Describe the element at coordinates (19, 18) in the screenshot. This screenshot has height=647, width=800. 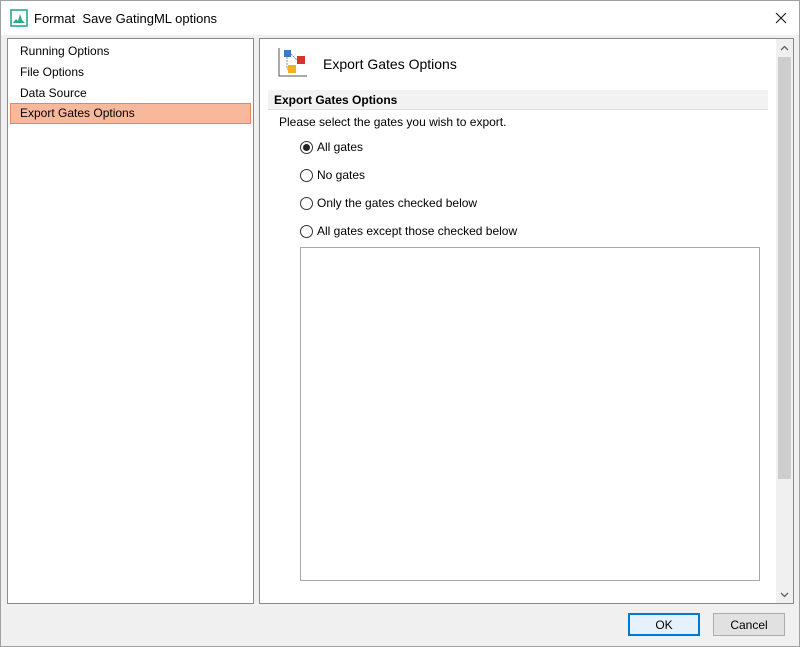
I see `chart-icon` at that location.